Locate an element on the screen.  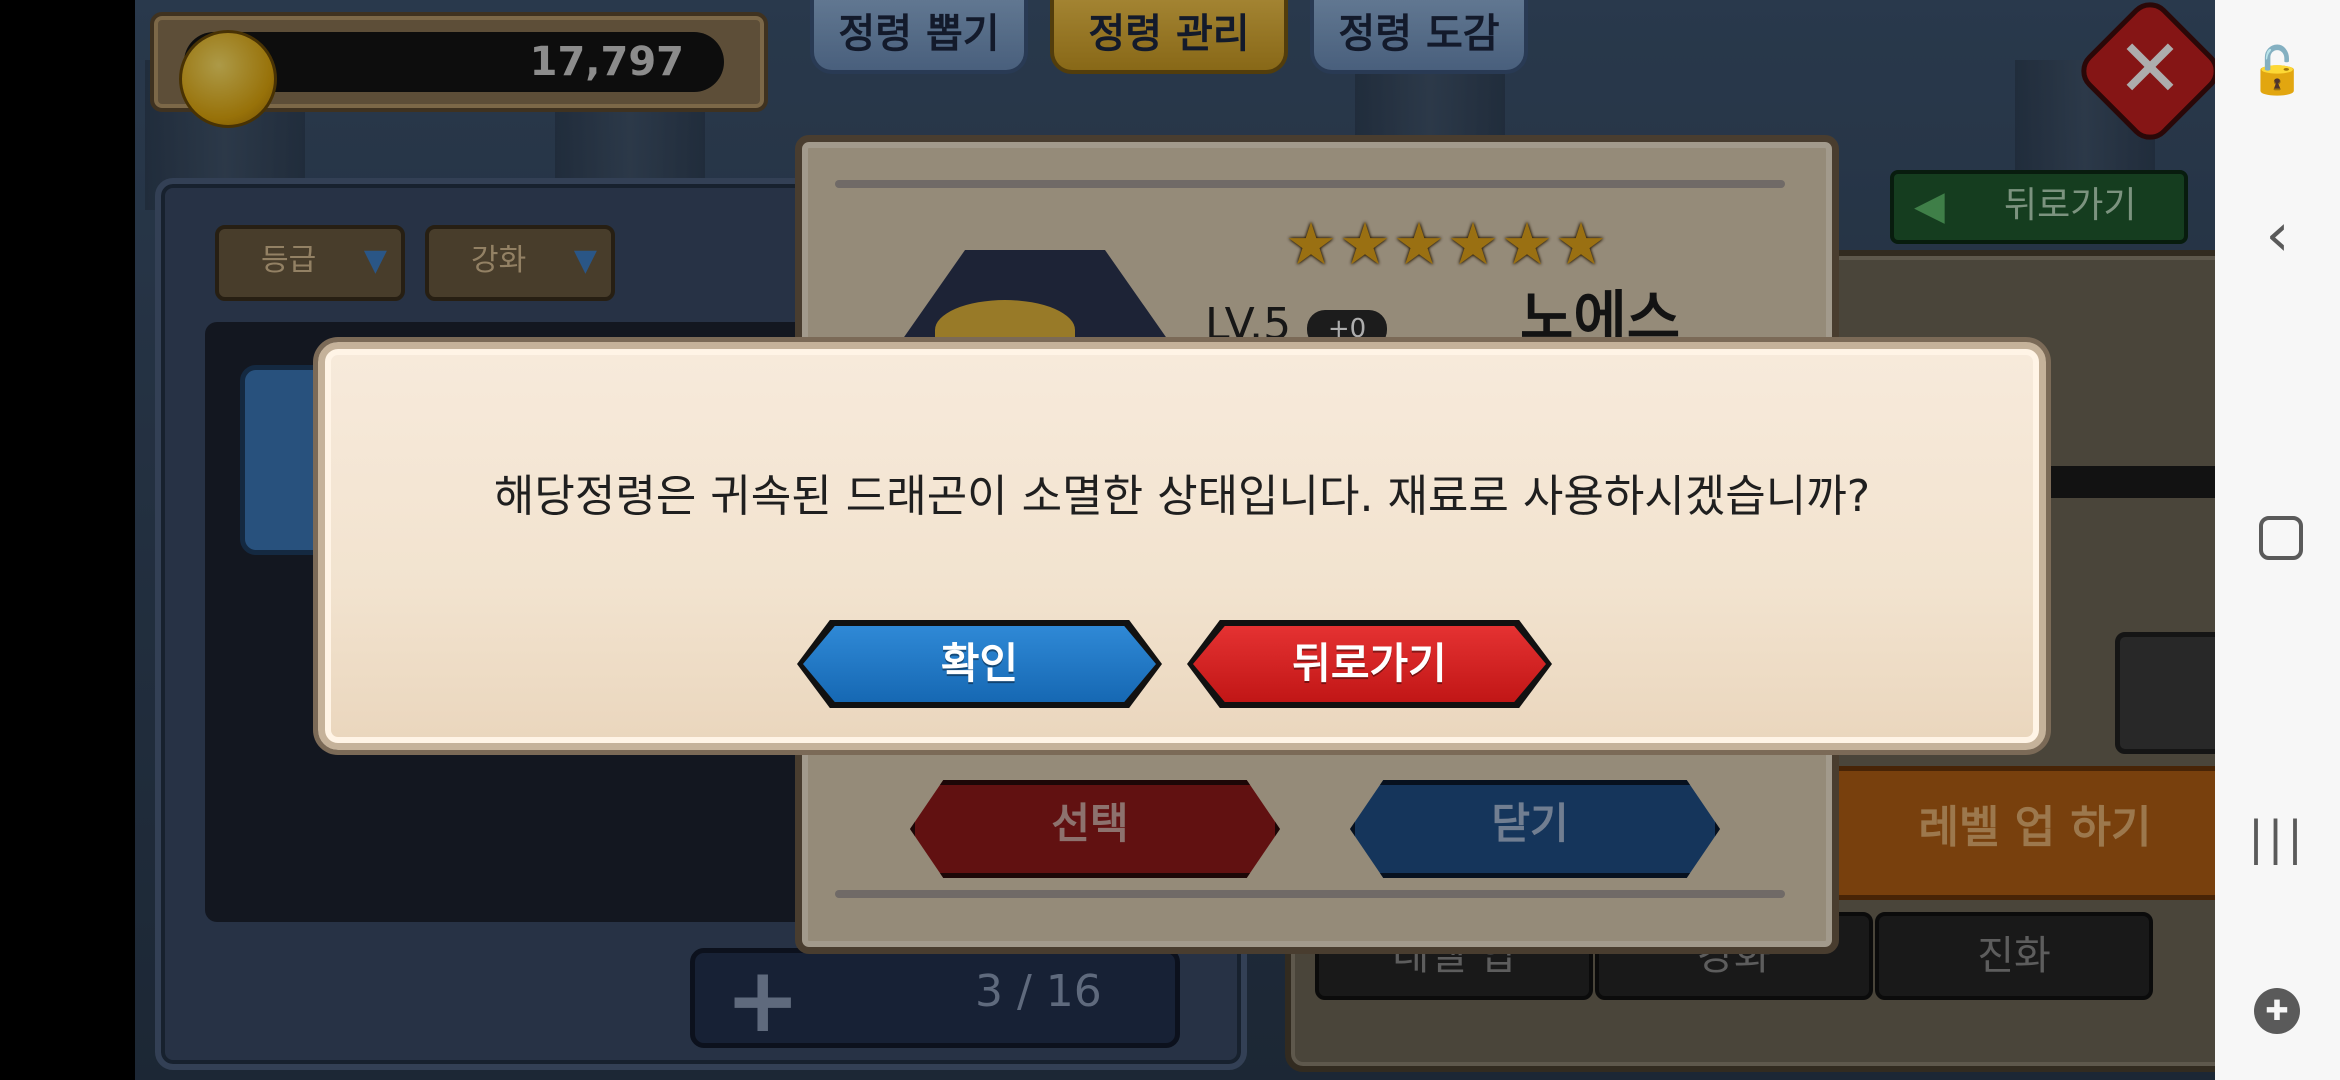
back-icon: ‹ is located at coordinates (2277, 235).